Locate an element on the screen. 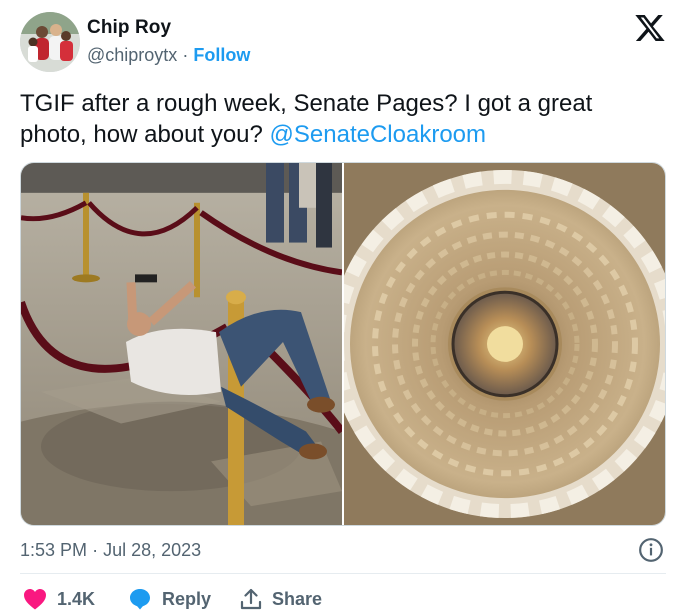  avatar-photo is located at coordinates (50, 42).